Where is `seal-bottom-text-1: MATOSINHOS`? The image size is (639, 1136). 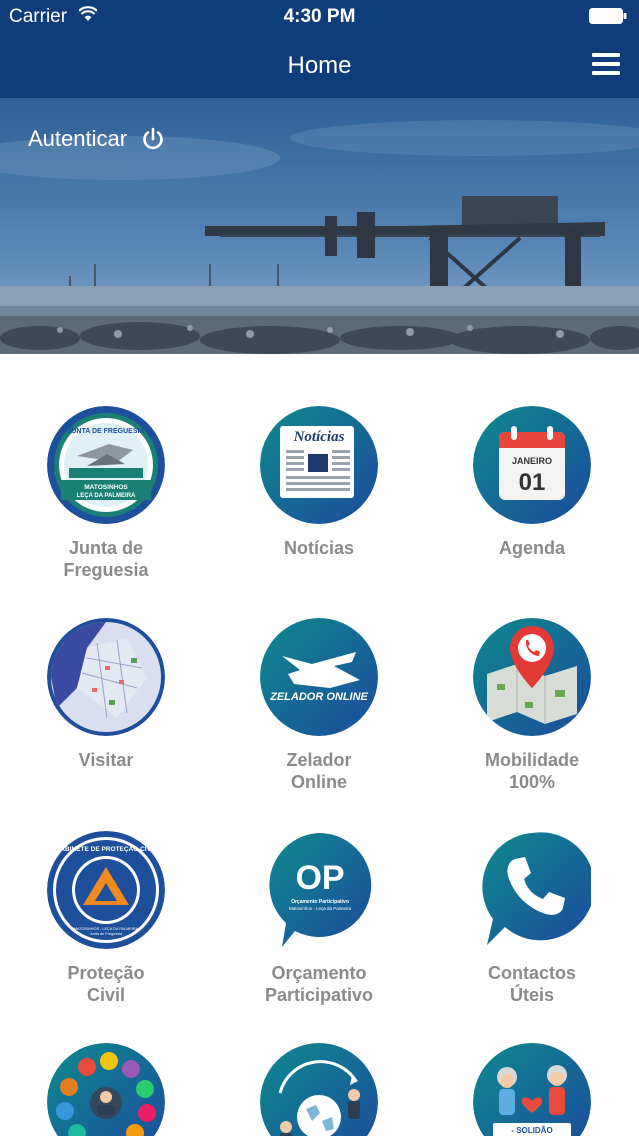
seal-bottom-text-1: MATOSINHOS is located at coordinates (106, 487).